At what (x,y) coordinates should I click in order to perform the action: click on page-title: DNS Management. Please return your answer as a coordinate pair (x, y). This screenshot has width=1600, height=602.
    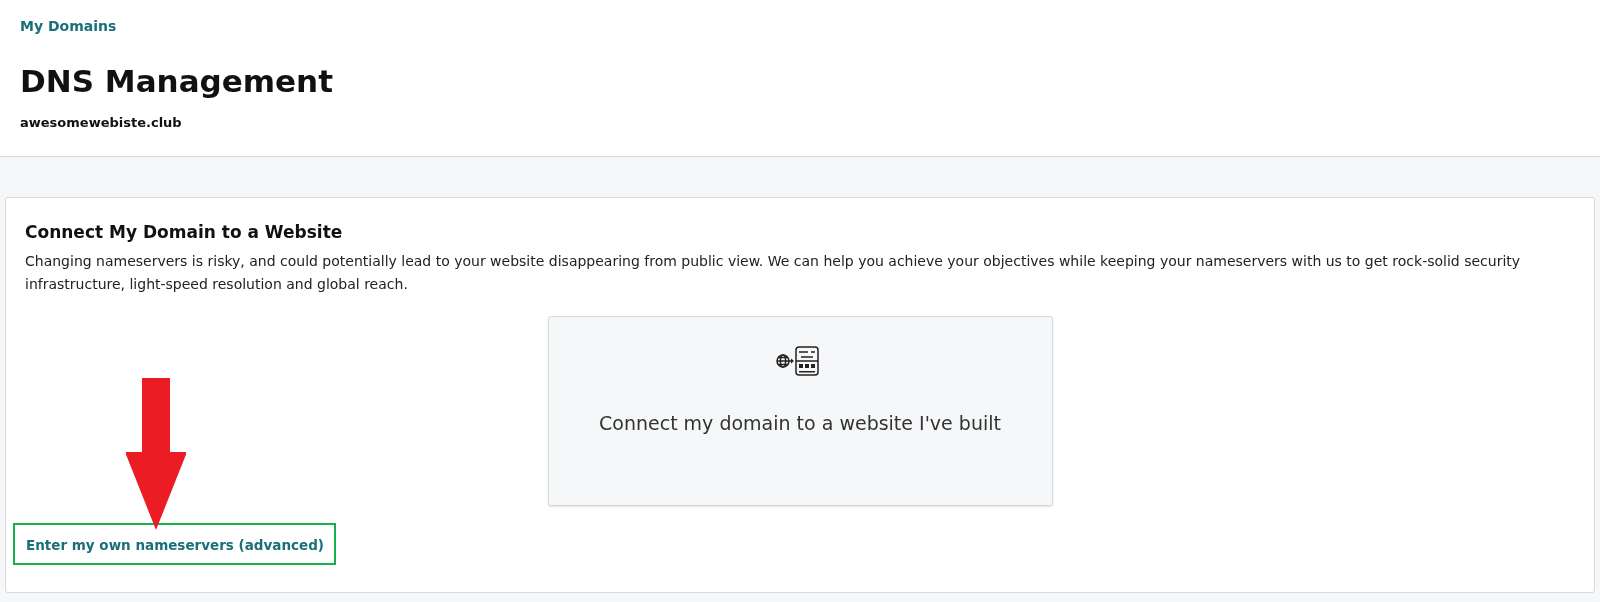
    Looking at the image, I should click on (177, 81).